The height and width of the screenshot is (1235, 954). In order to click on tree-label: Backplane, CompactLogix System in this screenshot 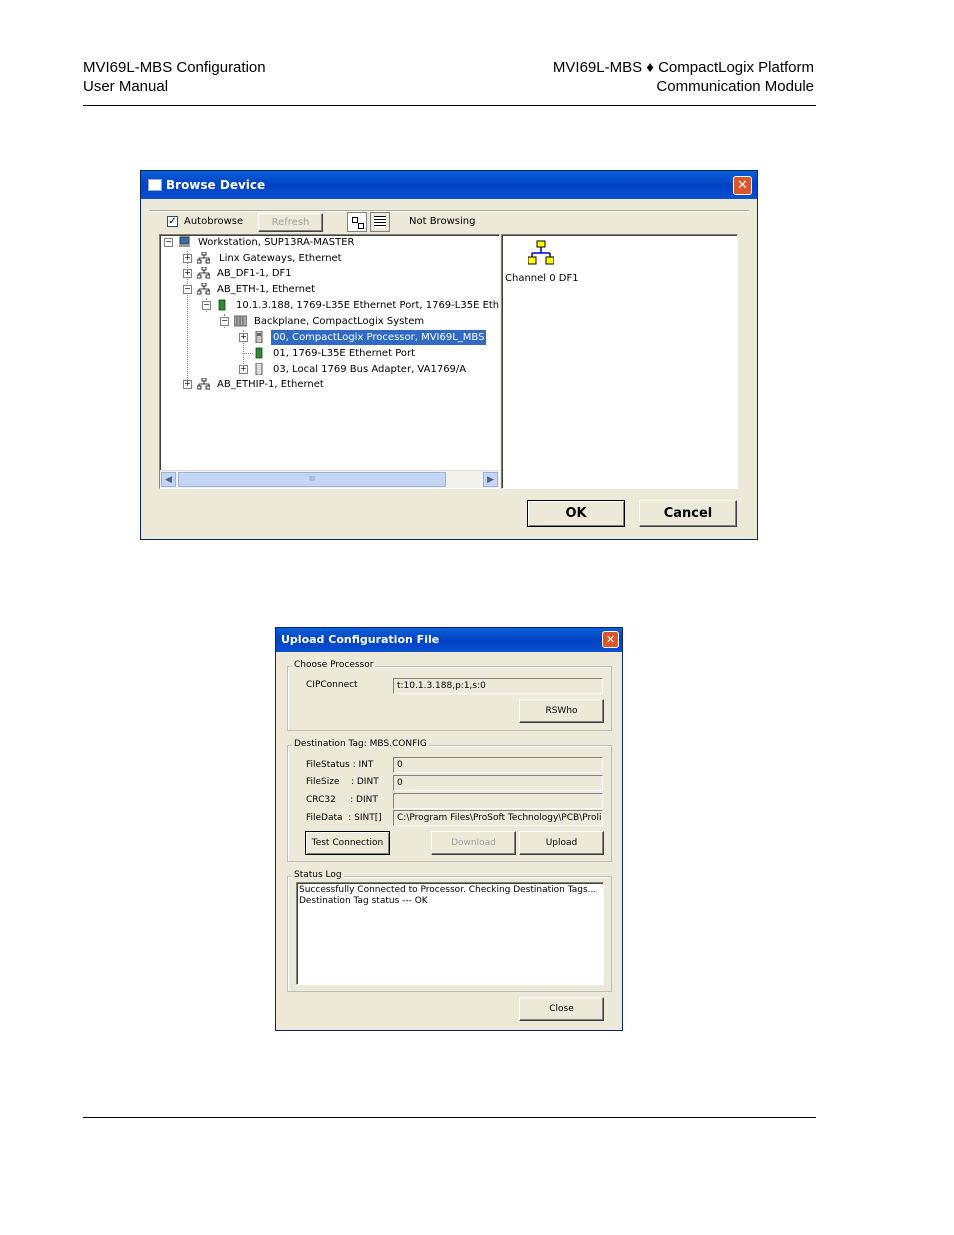, I will do `click(339, 321)`.